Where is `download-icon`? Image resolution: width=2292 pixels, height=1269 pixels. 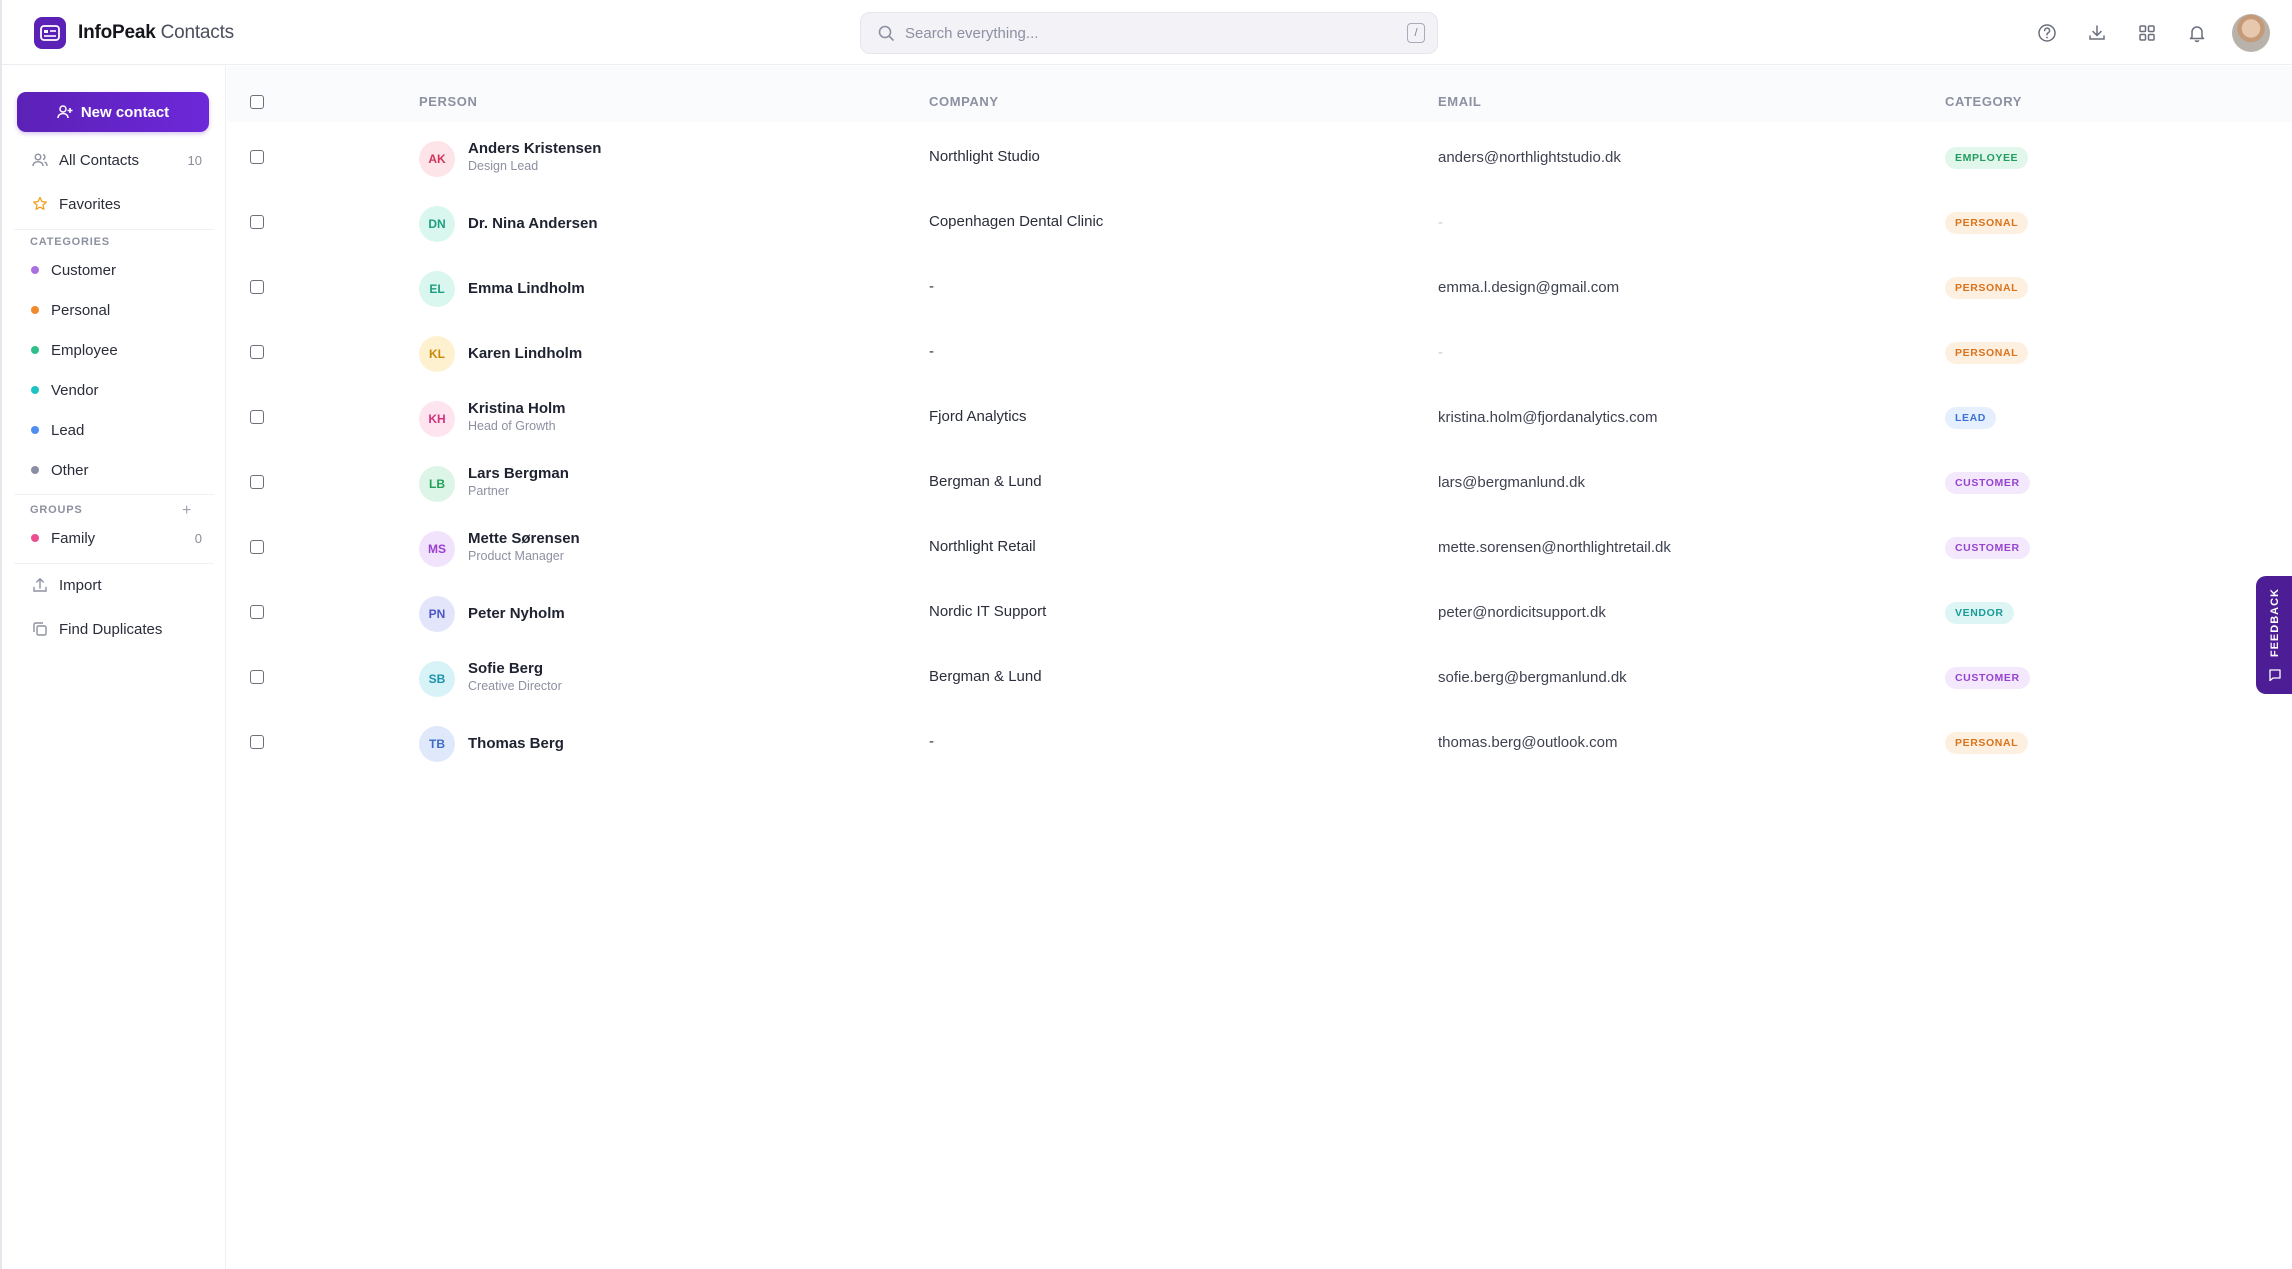 download-icon is located at coordinates (2097, 33).